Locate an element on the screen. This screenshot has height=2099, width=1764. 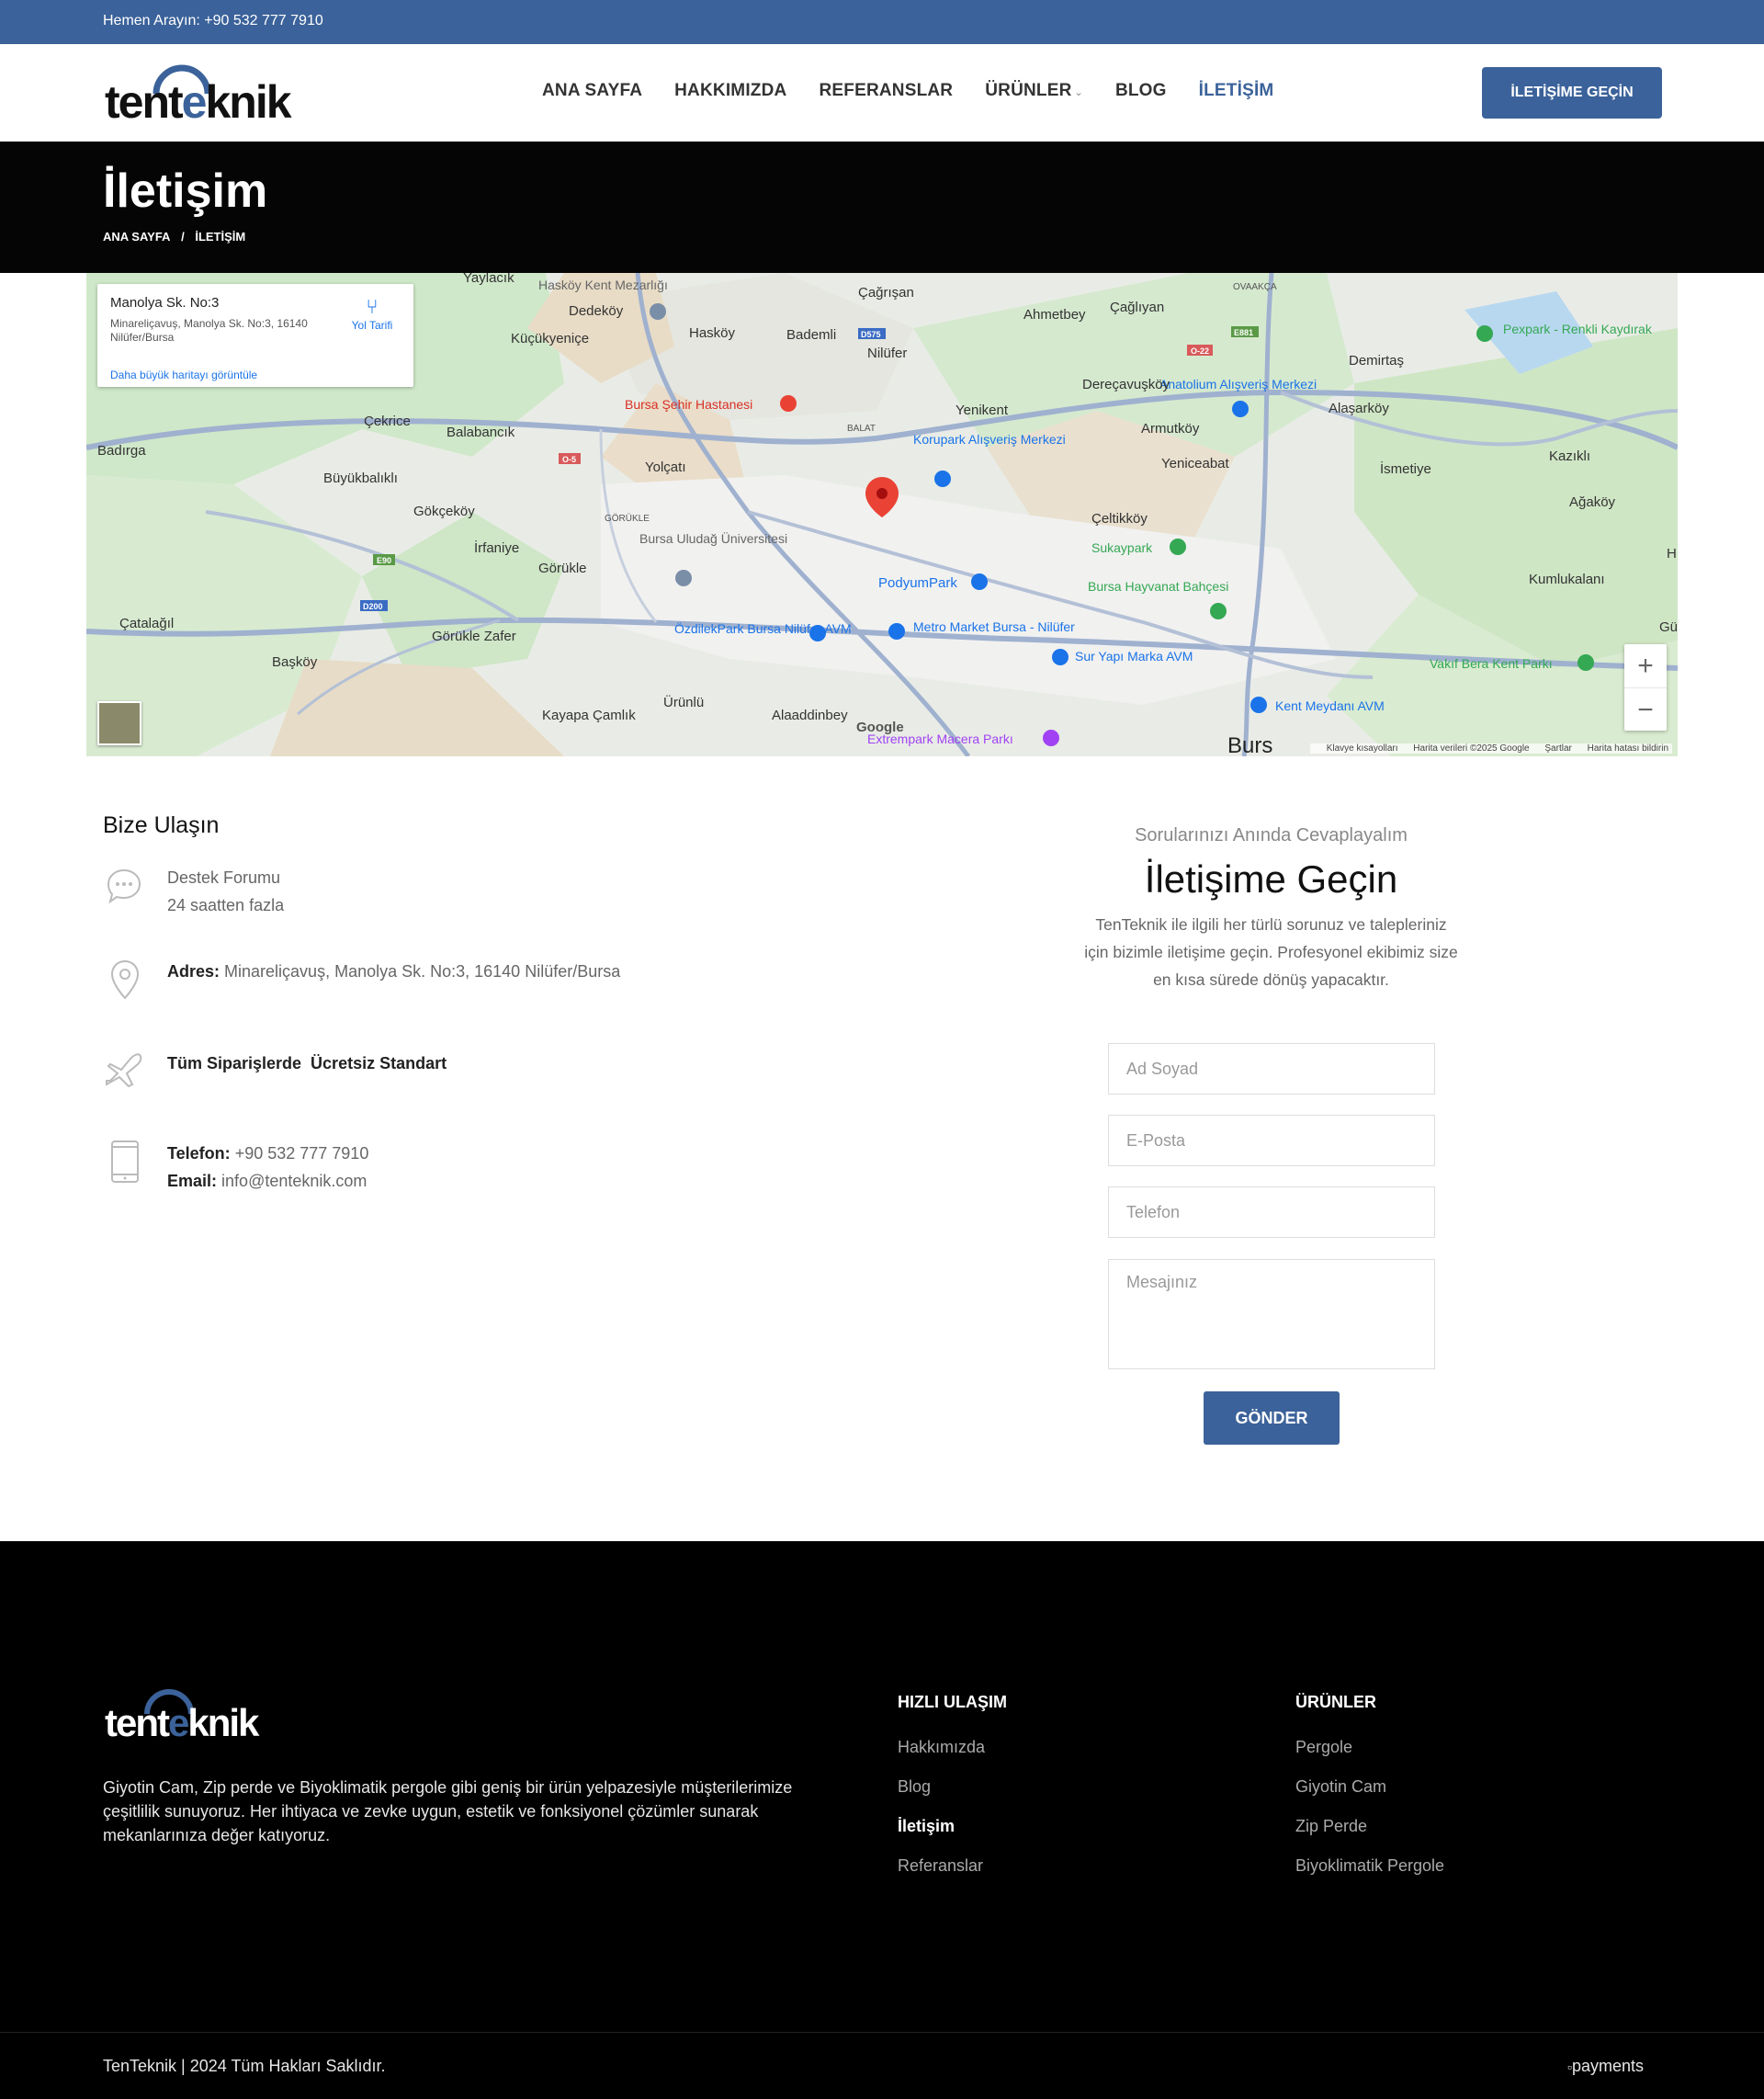
email-value: info@tenteknik.com is located at coordinates (294, 1181).